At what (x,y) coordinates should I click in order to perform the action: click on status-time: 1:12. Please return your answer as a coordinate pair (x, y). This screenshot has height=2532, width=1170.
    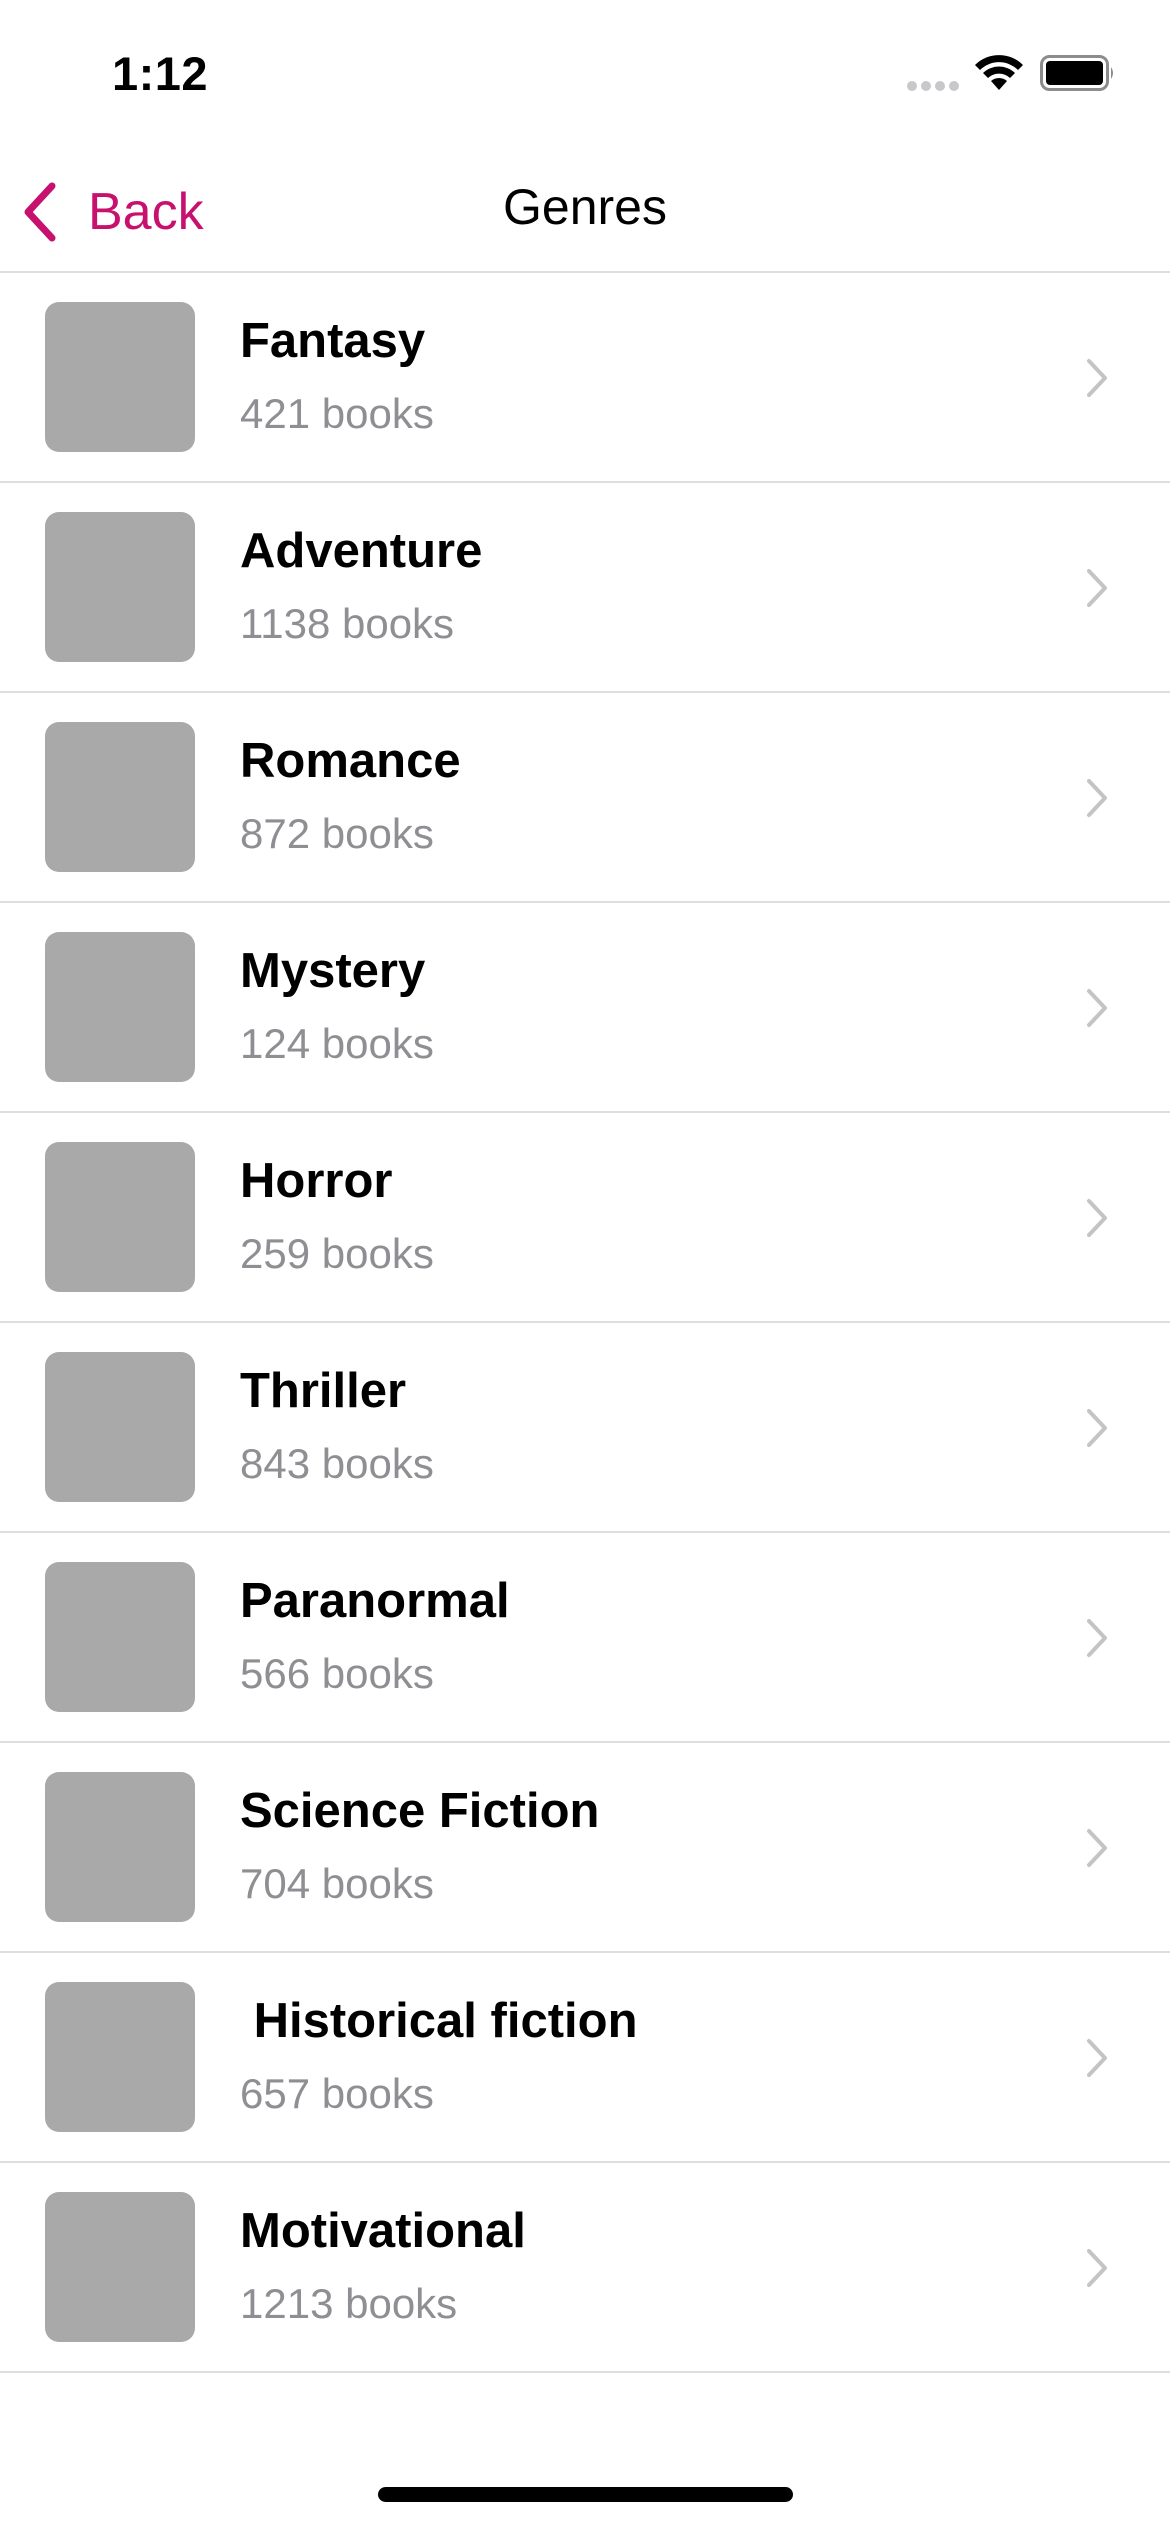
    Looking at the image, I should click on (160, 73).